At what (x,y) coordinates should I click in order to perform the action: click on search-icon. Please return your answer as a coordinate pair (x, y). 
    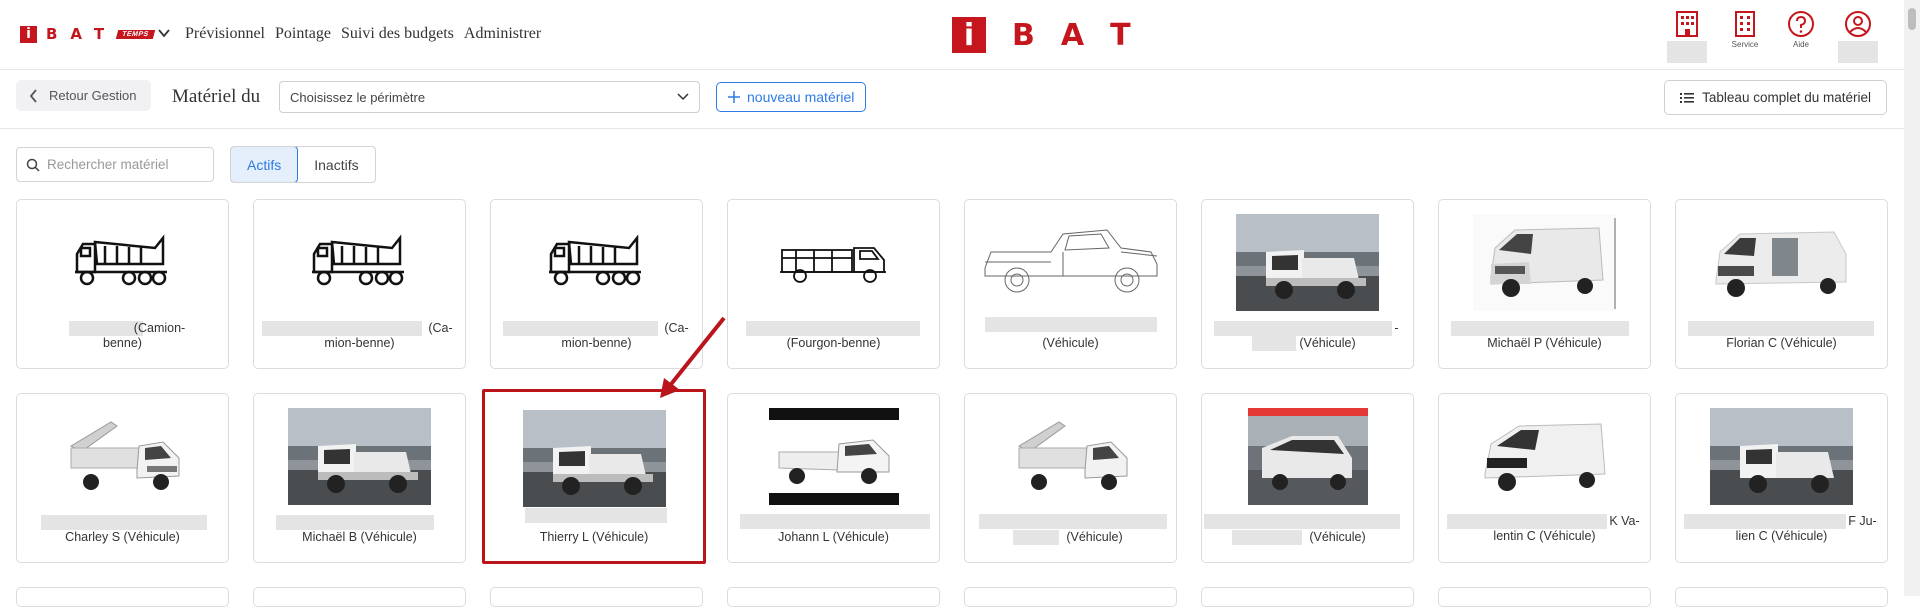
    Looking at the image, I should click on (33, 165).